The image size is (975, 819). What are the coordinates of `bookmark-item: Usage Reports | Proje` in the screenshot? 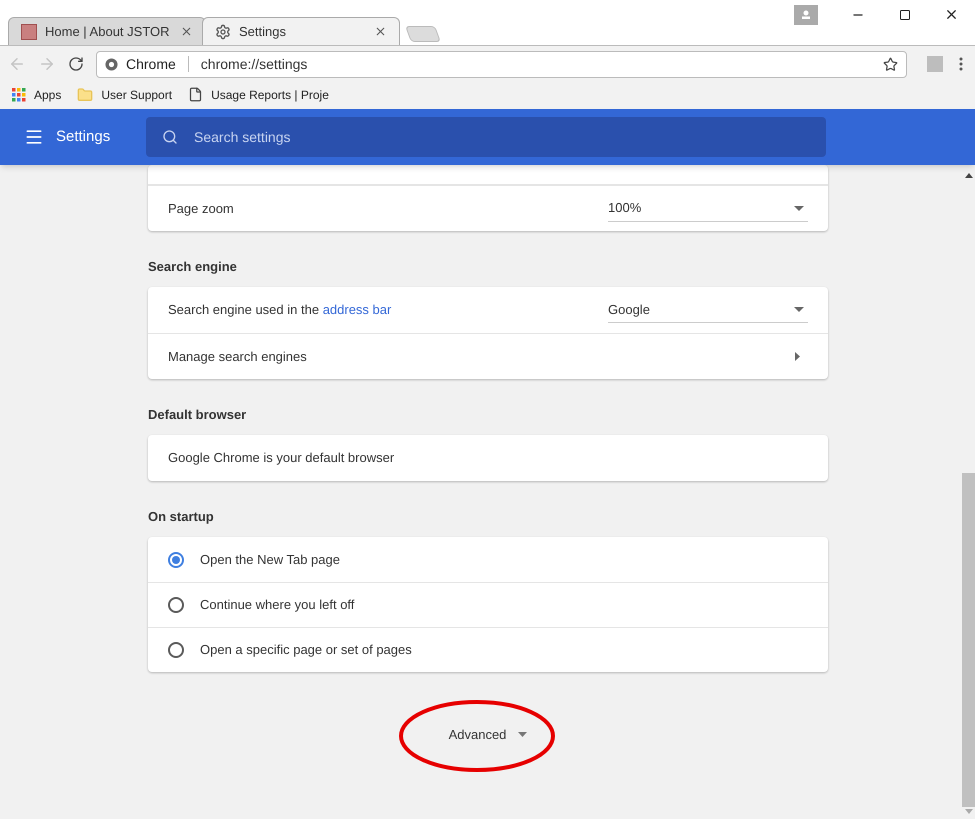 It's located at (258, 95).